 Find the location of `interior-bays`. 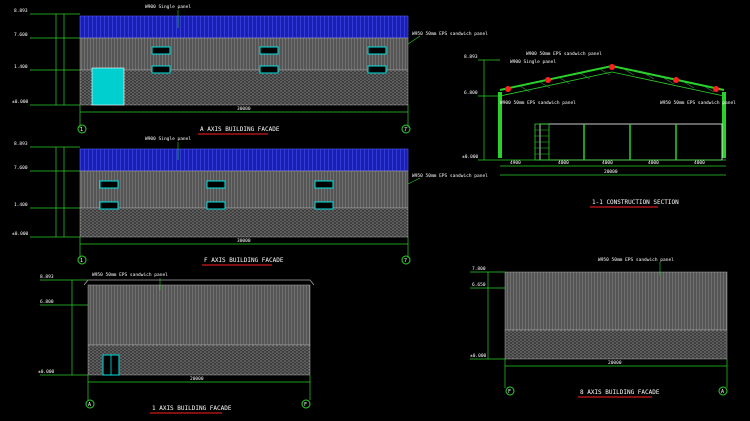

interior-bays is located at coordinates (630, 142).